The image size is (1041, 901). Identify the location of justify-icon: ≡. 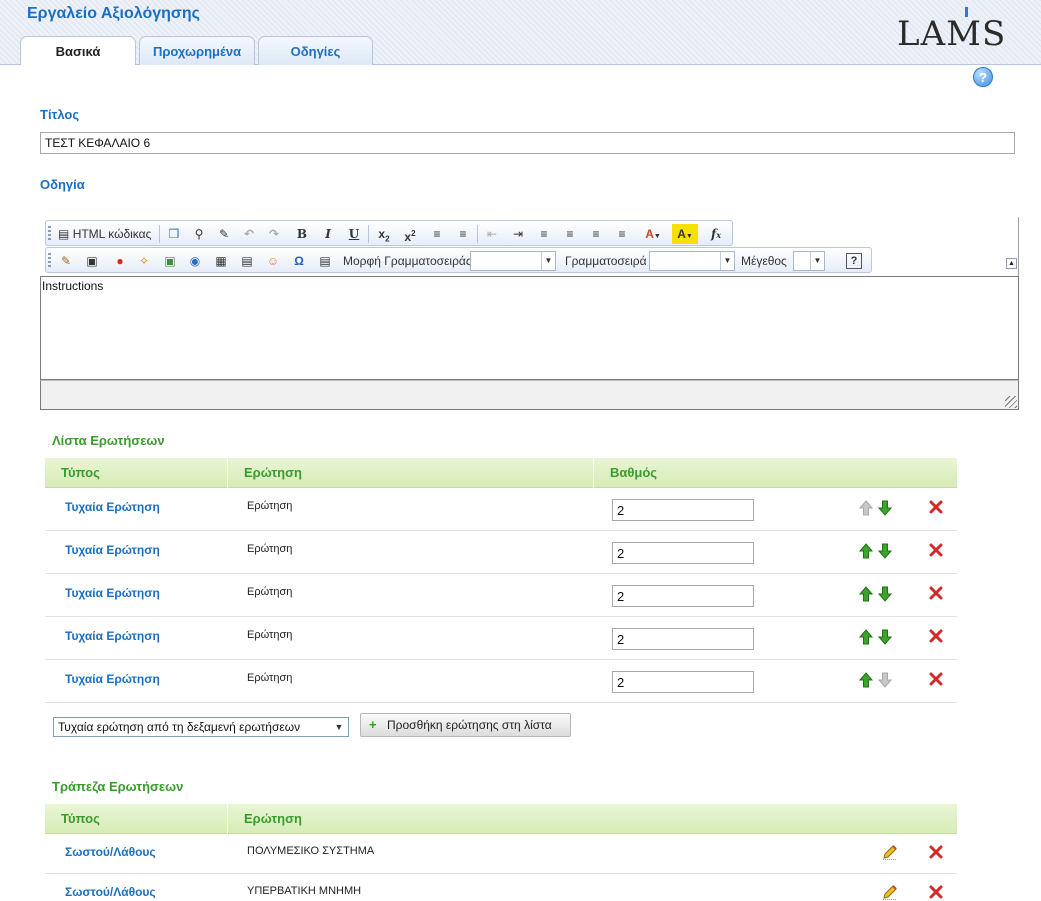
(622, 234).